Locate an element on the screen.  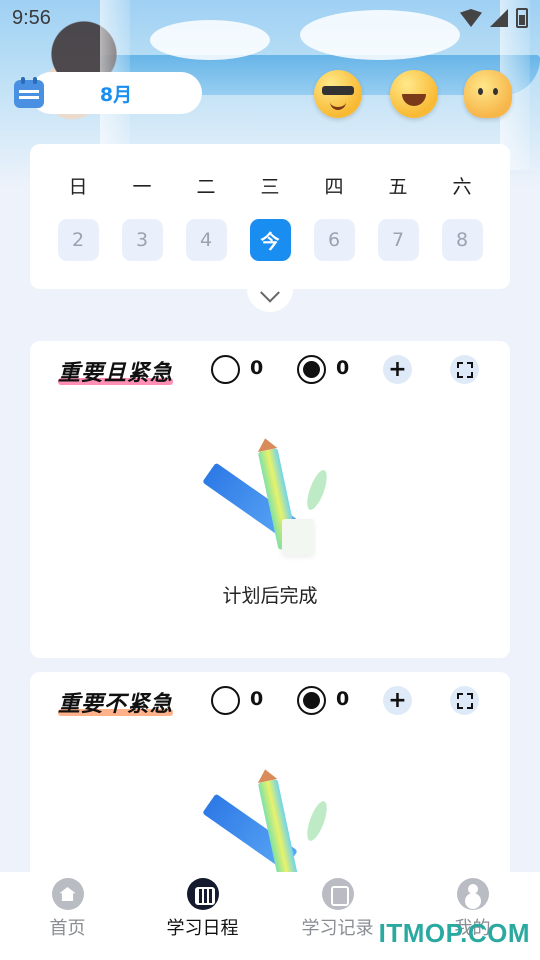
cool-face-icon is located at coordinates (338, 94).